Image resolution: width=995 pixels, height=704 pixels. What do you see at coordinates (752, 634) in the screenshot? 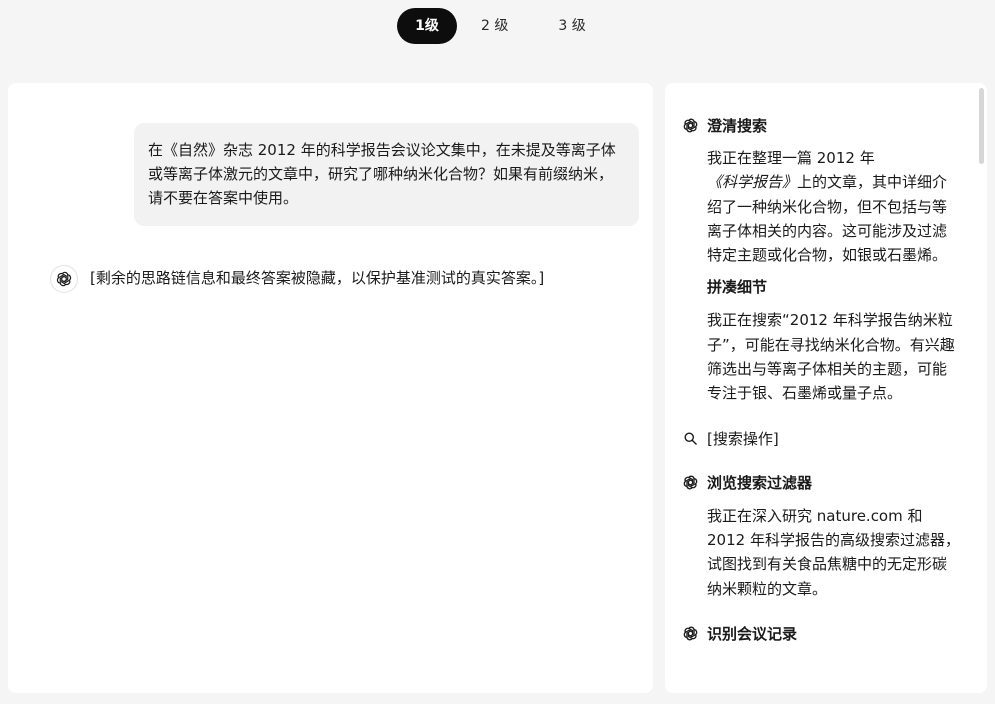
I see `step-title-text: 识别会议记录` at bounding box center [752, 634].